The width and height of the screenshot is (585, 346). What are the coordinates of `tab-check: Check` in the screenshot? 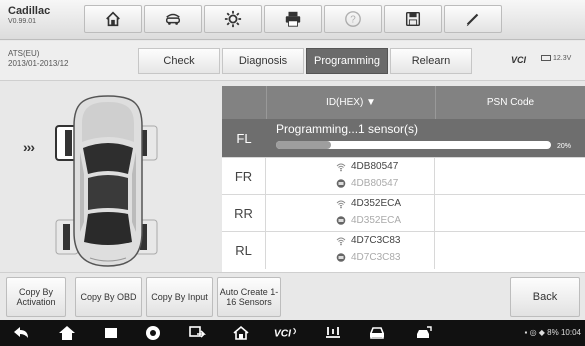 It's located at (179, 61).